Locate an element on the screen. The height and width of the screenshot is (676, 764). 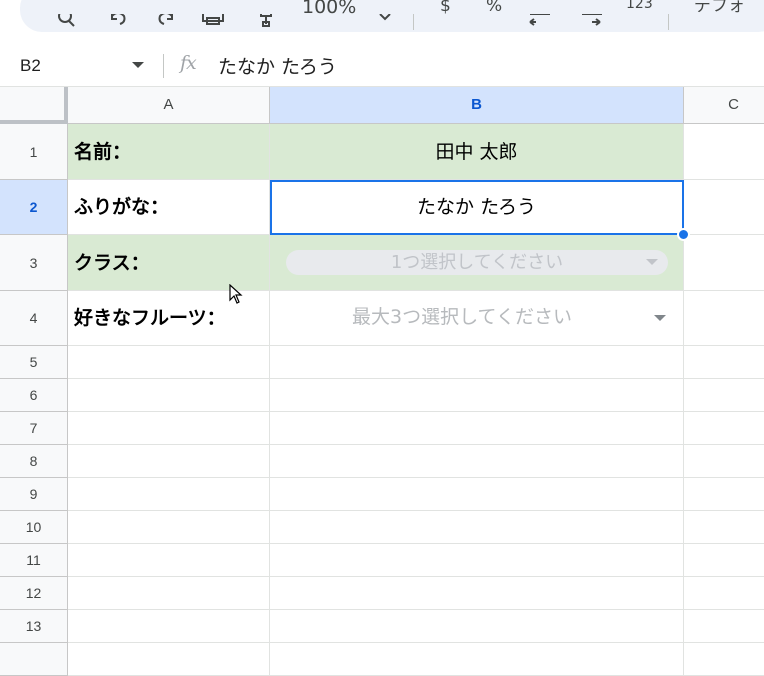
name-box-dropdown-icon is located at coordinates (138, 65).